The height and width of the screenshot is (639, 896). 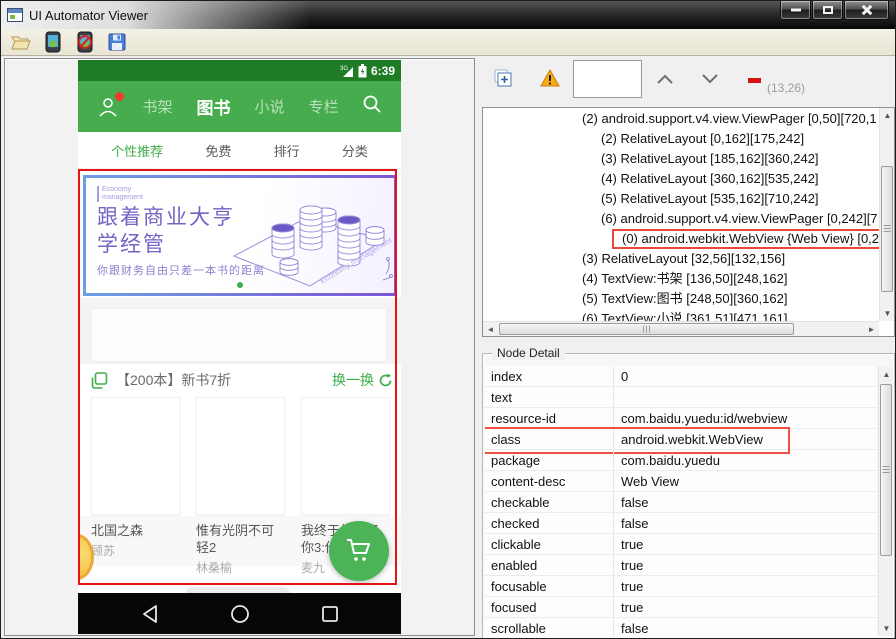 I want to click on sub-tab: 个性推荐, so click(x=137, y=150).